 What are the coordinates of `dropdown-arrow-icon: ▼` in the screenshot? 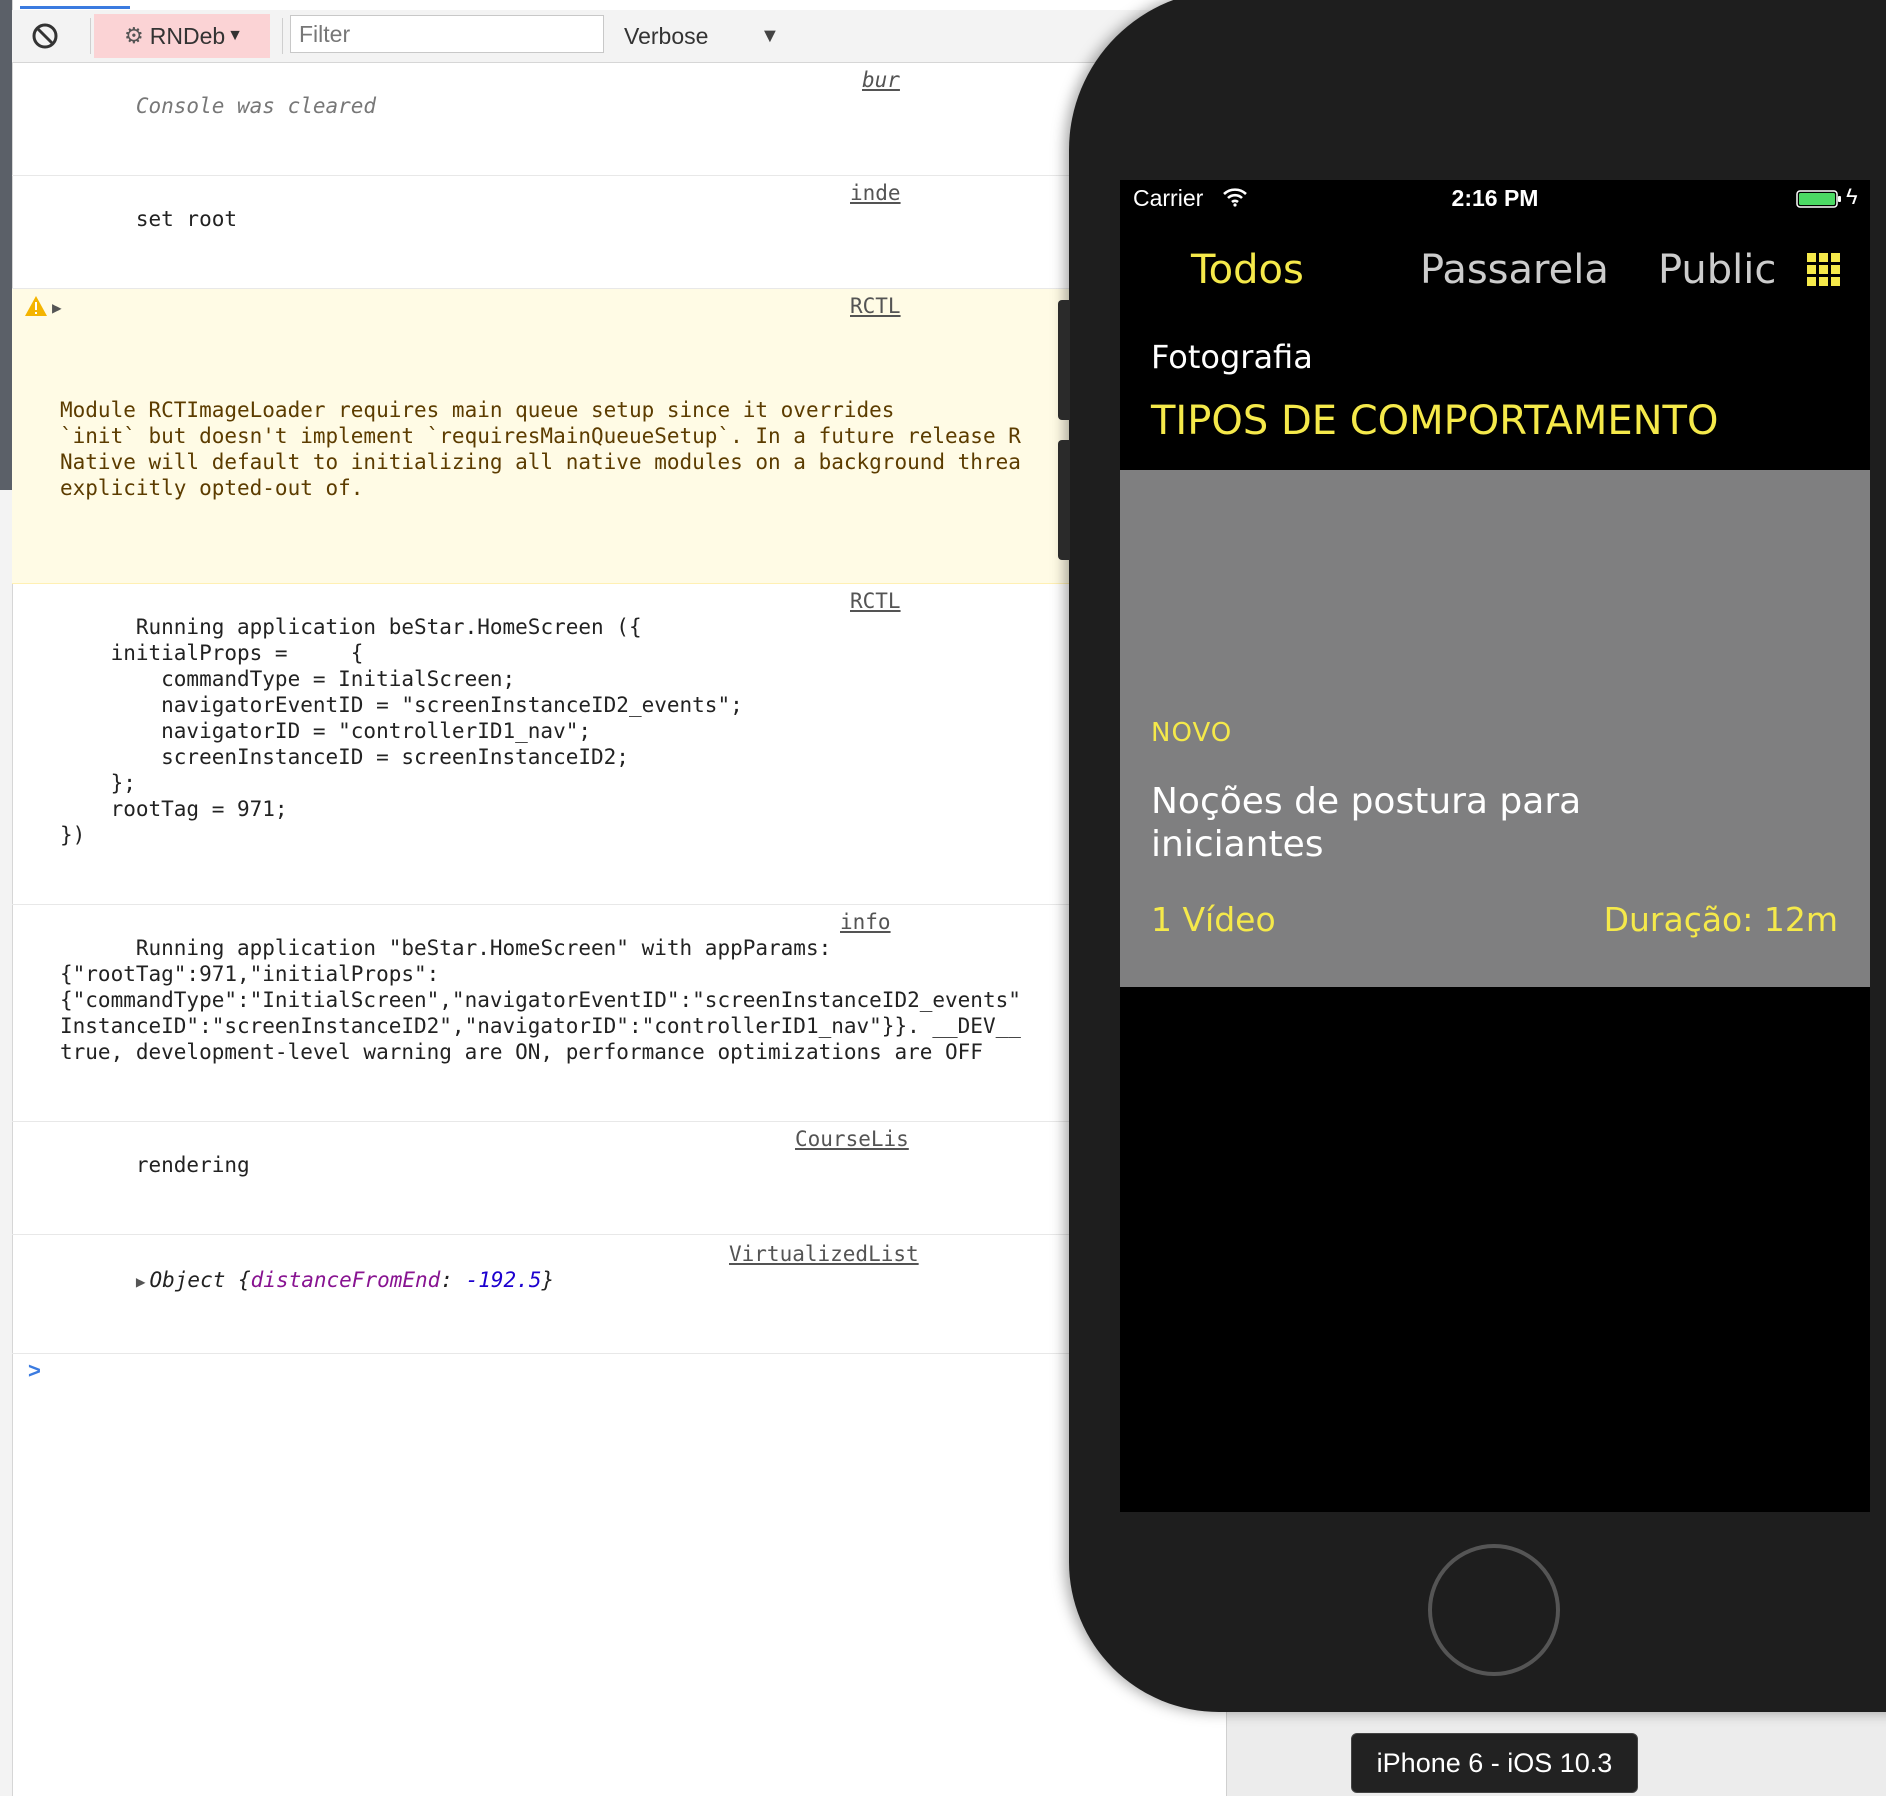 It's located at (770, 35).